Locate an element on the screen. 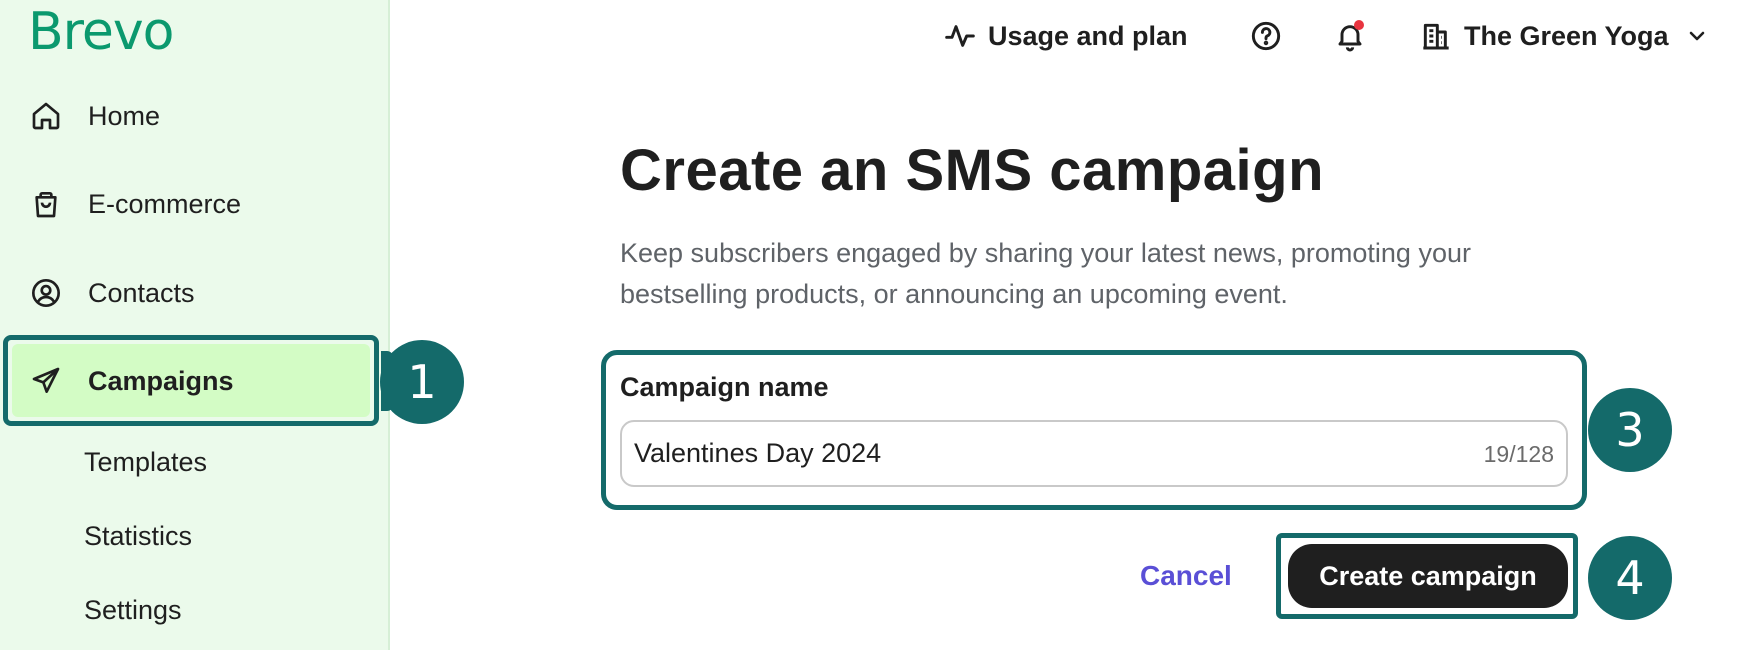  character-counter: 19/128 is located at coordinates (1518, 454).